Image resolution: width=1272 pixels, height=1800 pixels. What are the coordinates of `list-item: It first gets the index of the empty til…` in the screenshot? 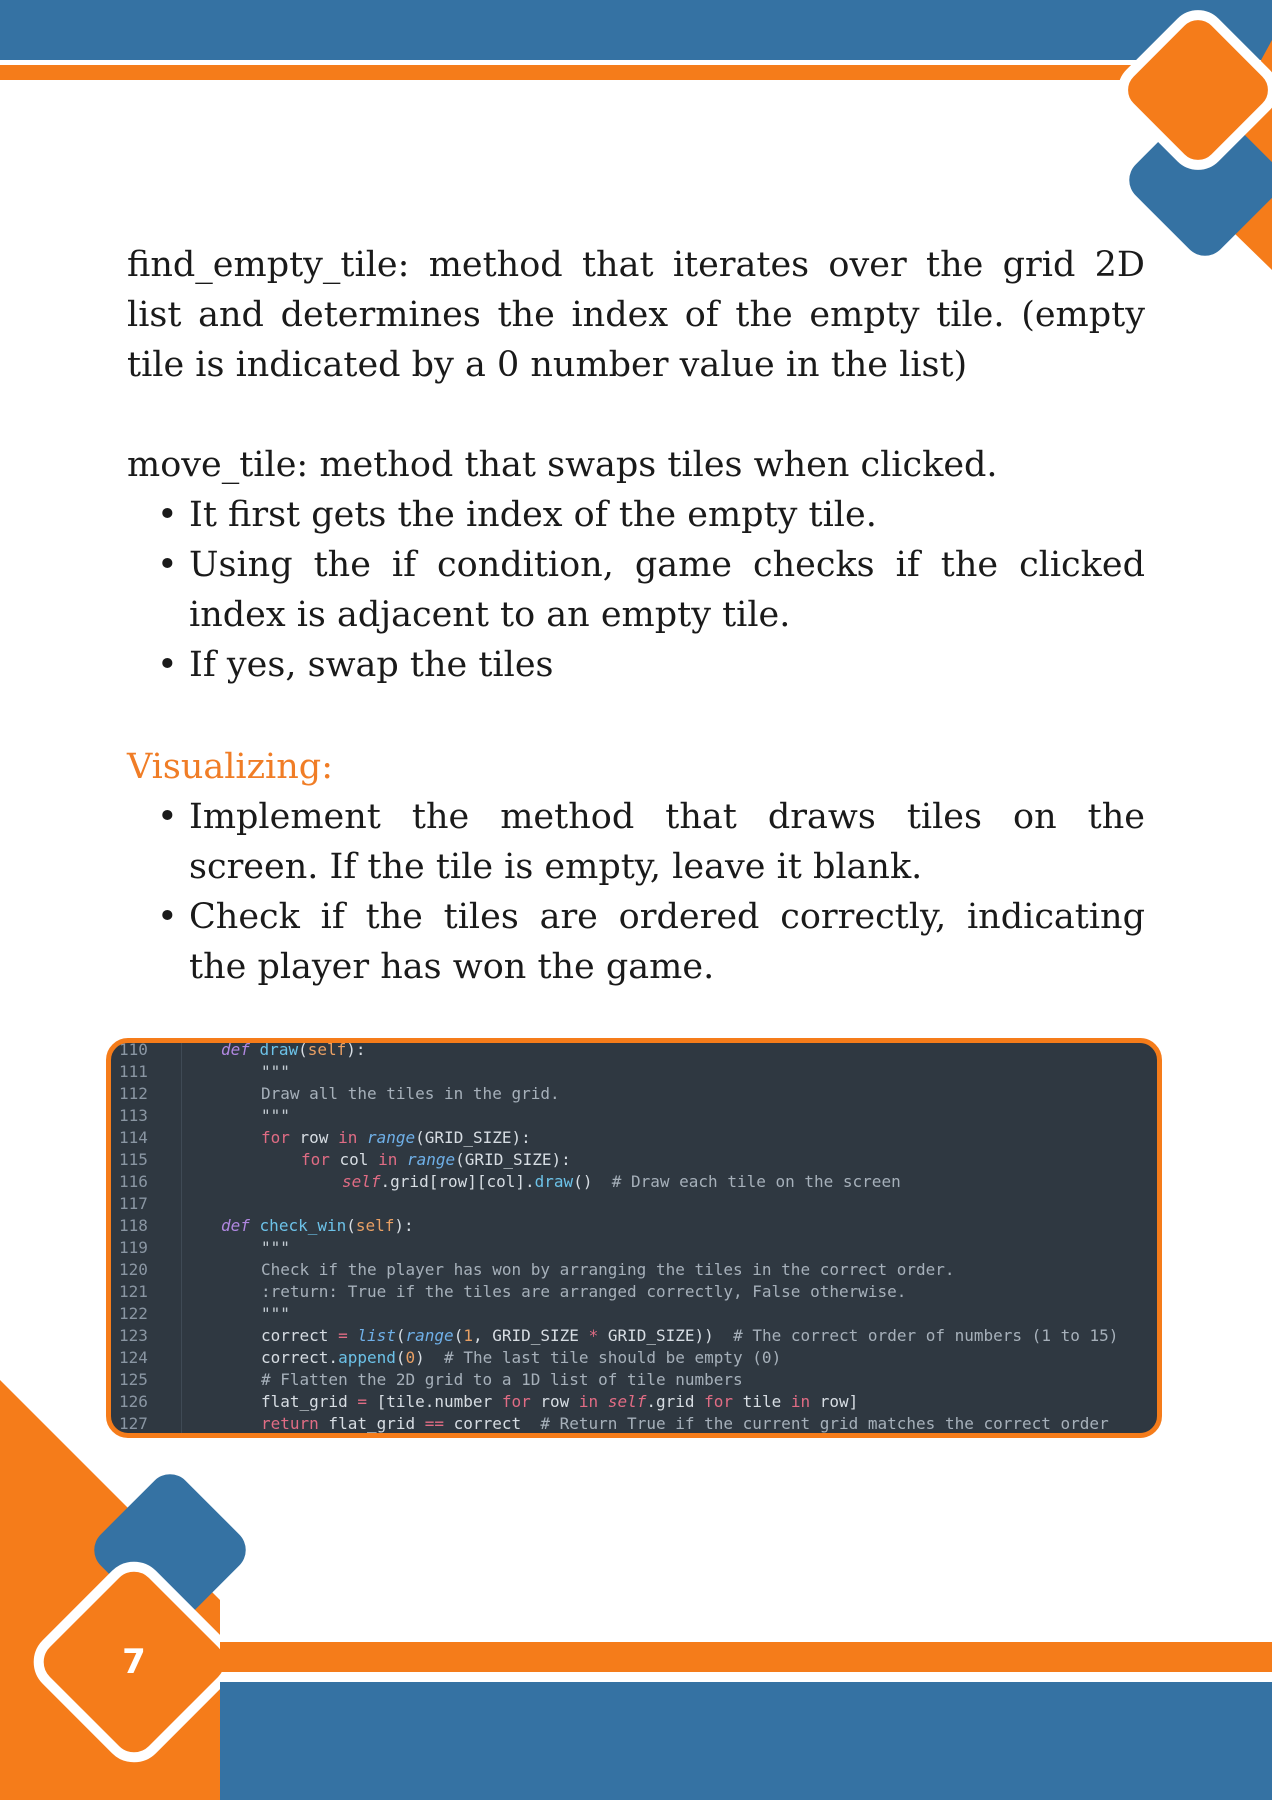 It's located at (651, 515).